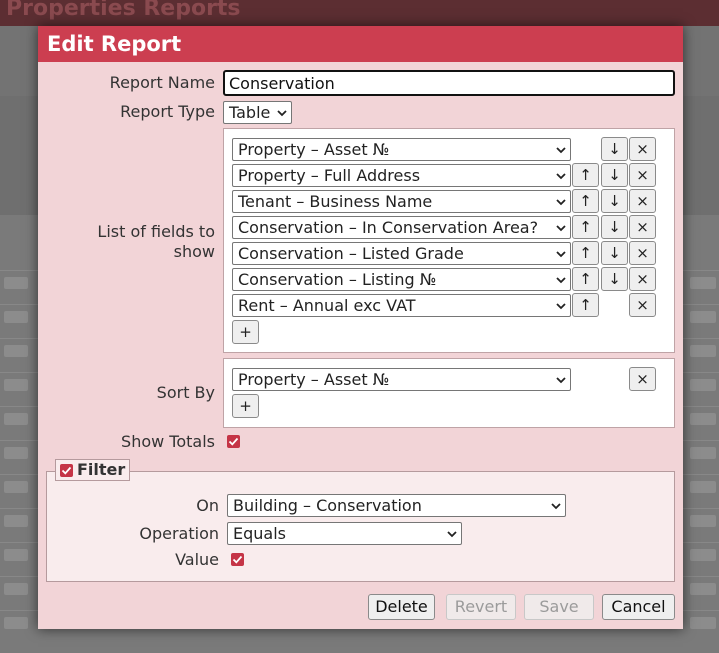 The width and height of the screenshot is (719, 653). Describe the element at coordinates (335, 201) in the screenshot. I see `field-select-value: Tenant – Business Name` at that location.